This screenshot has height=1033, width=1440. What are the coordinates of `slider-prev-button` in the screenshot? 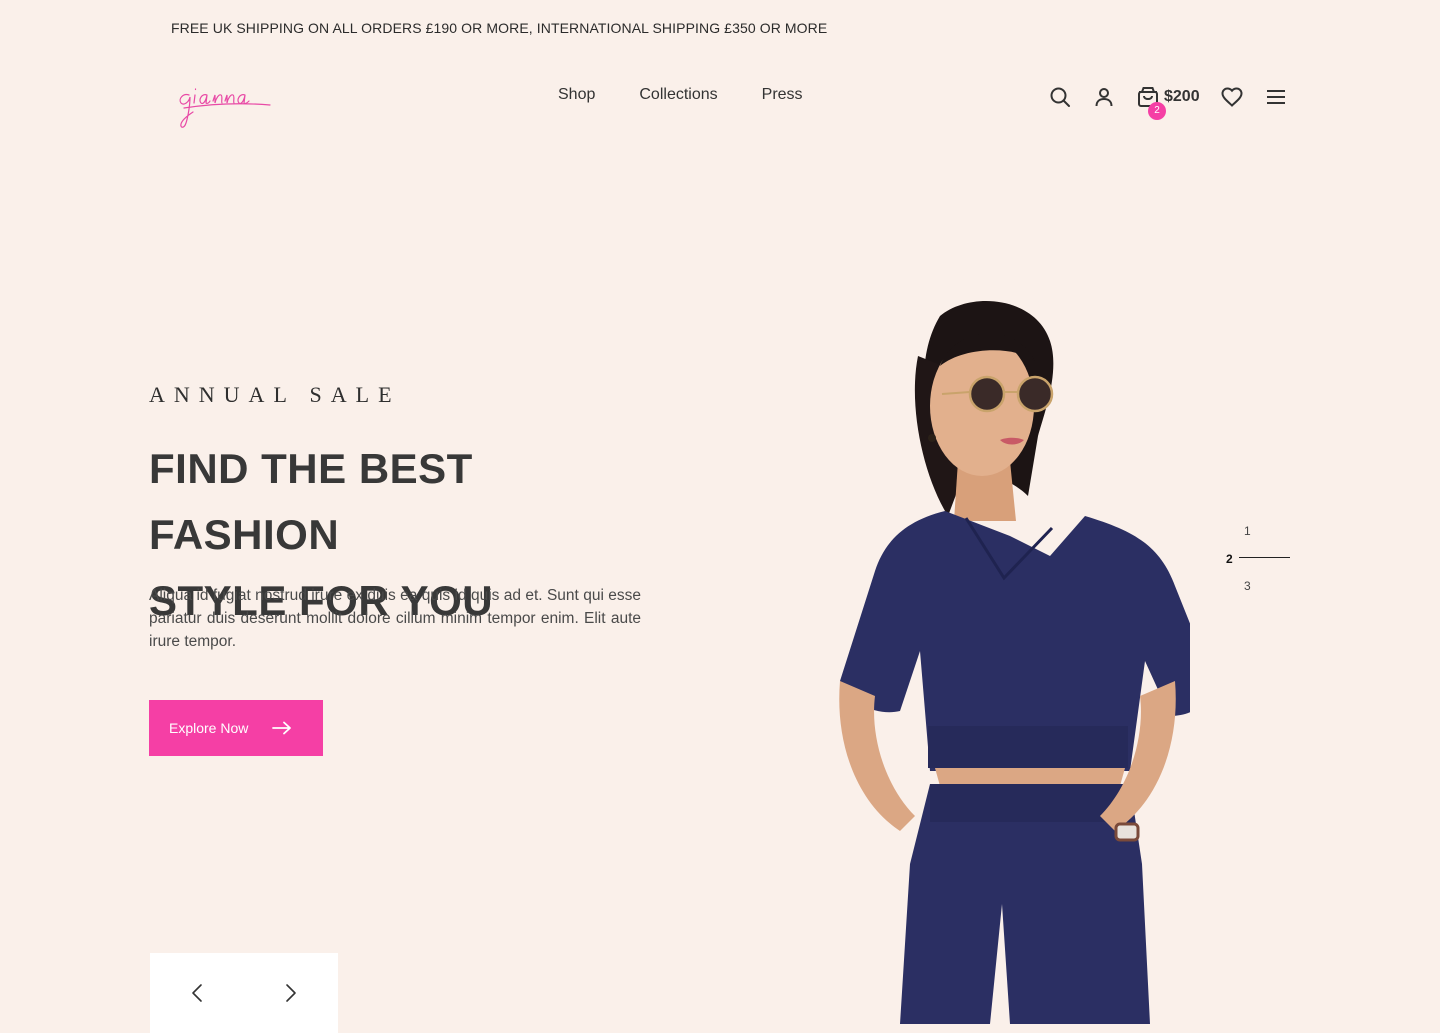 It's located at (197, 993).